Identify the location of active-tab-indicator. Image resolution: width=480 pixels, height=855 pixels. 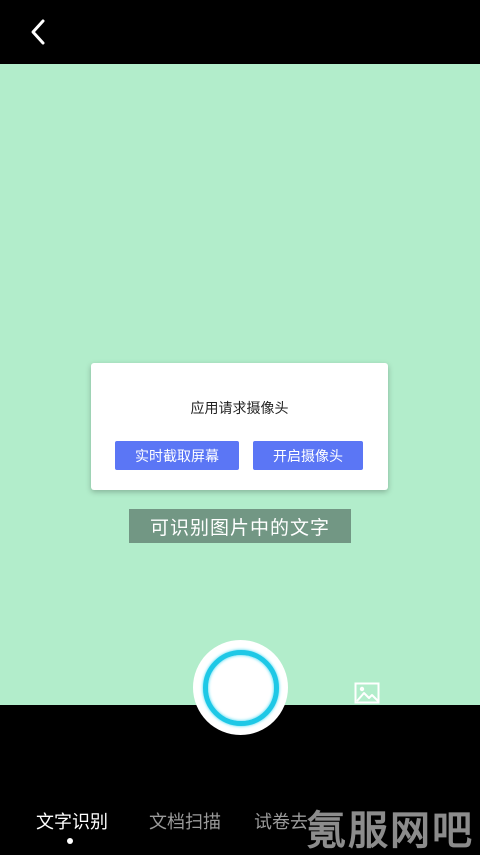
(70, 841).